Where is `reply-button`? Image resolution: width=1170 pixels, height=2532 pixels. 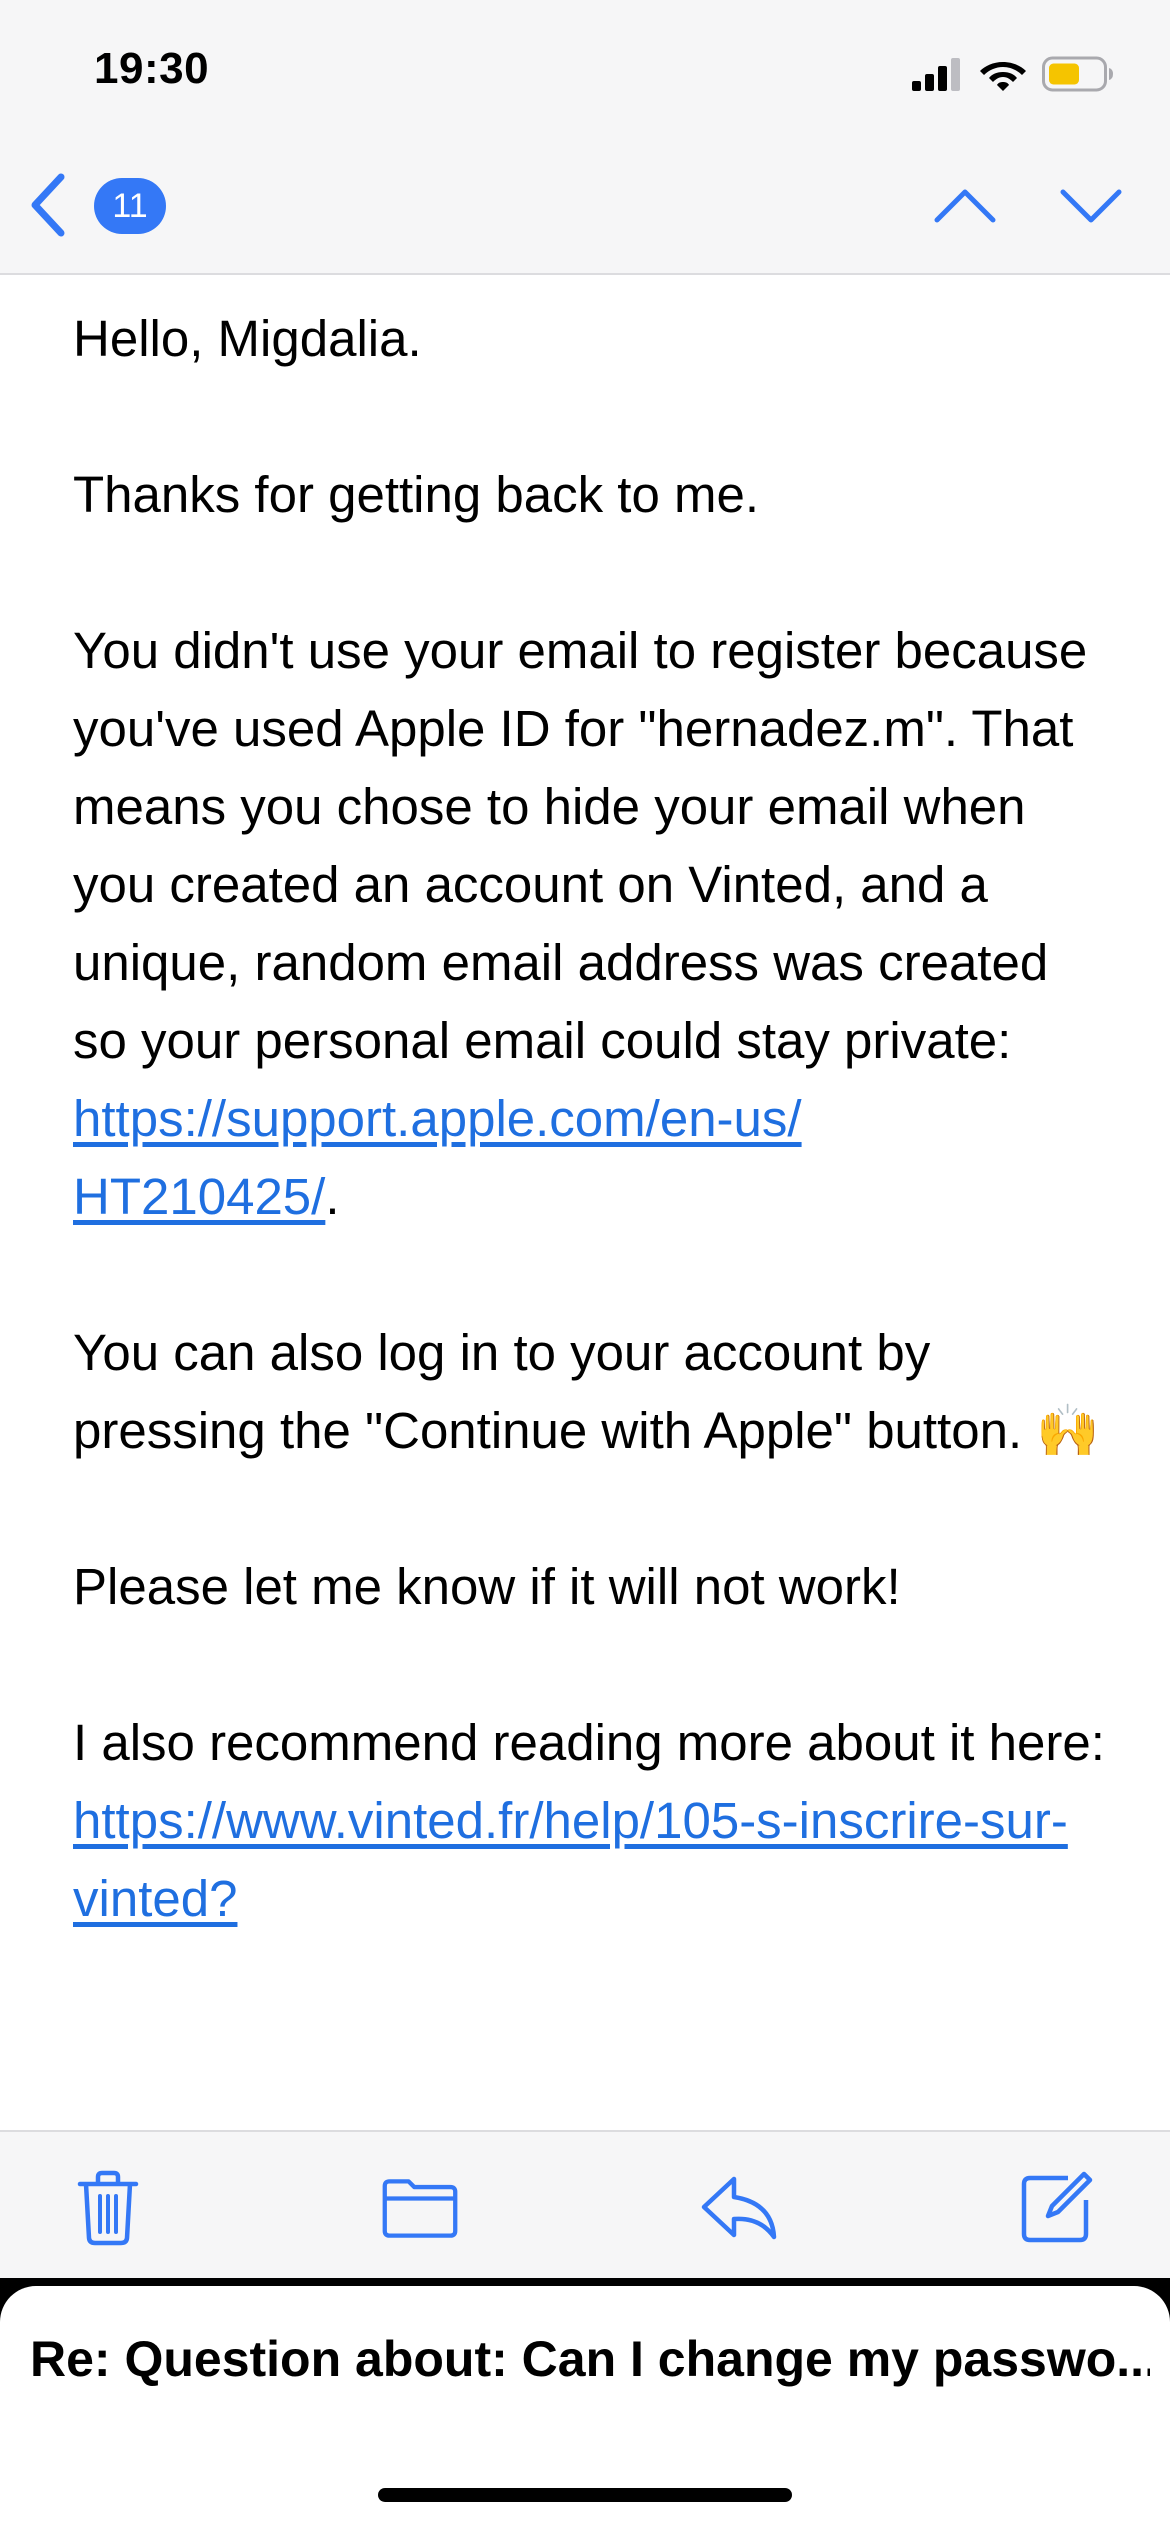
reply-button is located at coordinates (740, 2208).